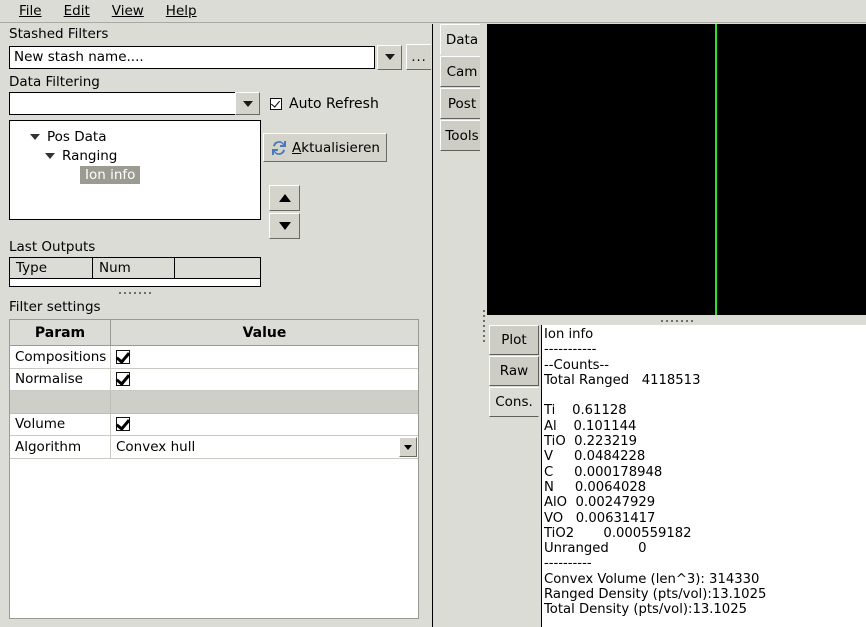 The width and height of the screenshot is (866, 627). I want to click on tree-node-ranging: Ranging, so click(135, 155).